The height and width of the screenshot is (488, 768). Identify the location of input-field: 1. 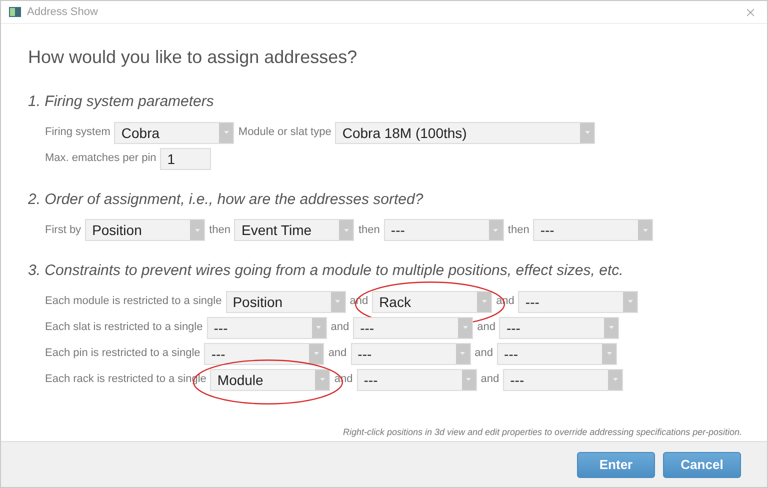
(186, 159).